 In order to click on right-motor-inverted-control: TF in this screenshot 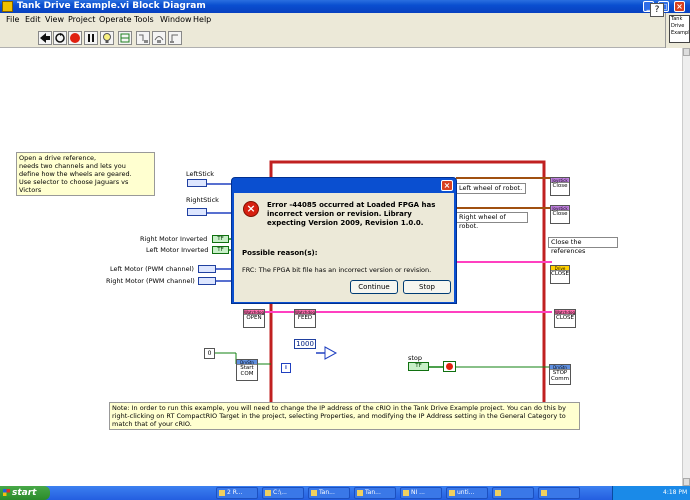, I will do `click(220, 239)`.